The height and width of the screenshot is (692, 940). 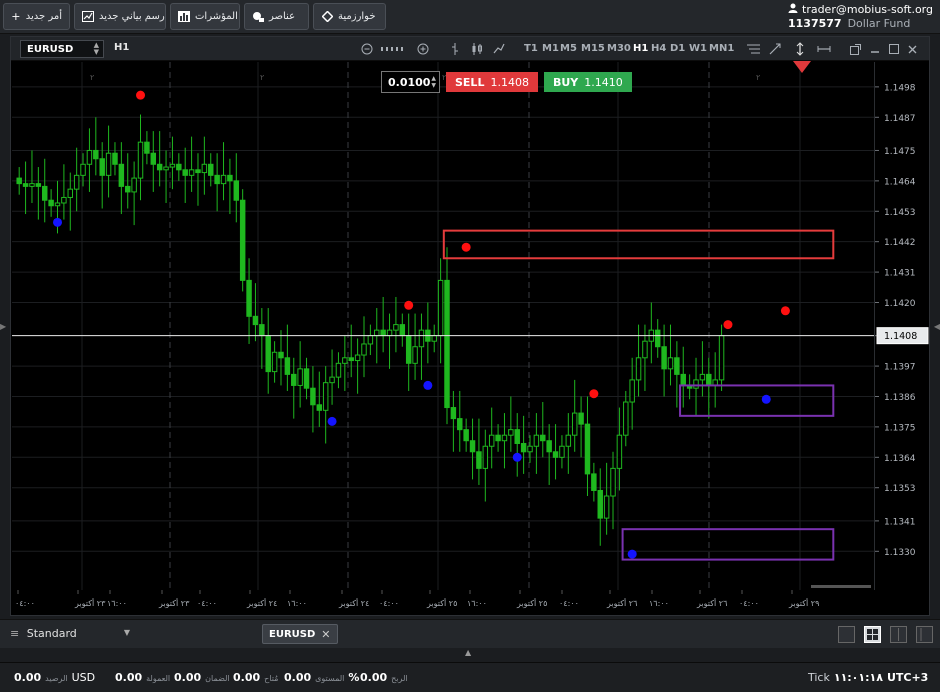 I want to click on zoom-in-icon, so click(x=423, y=49).